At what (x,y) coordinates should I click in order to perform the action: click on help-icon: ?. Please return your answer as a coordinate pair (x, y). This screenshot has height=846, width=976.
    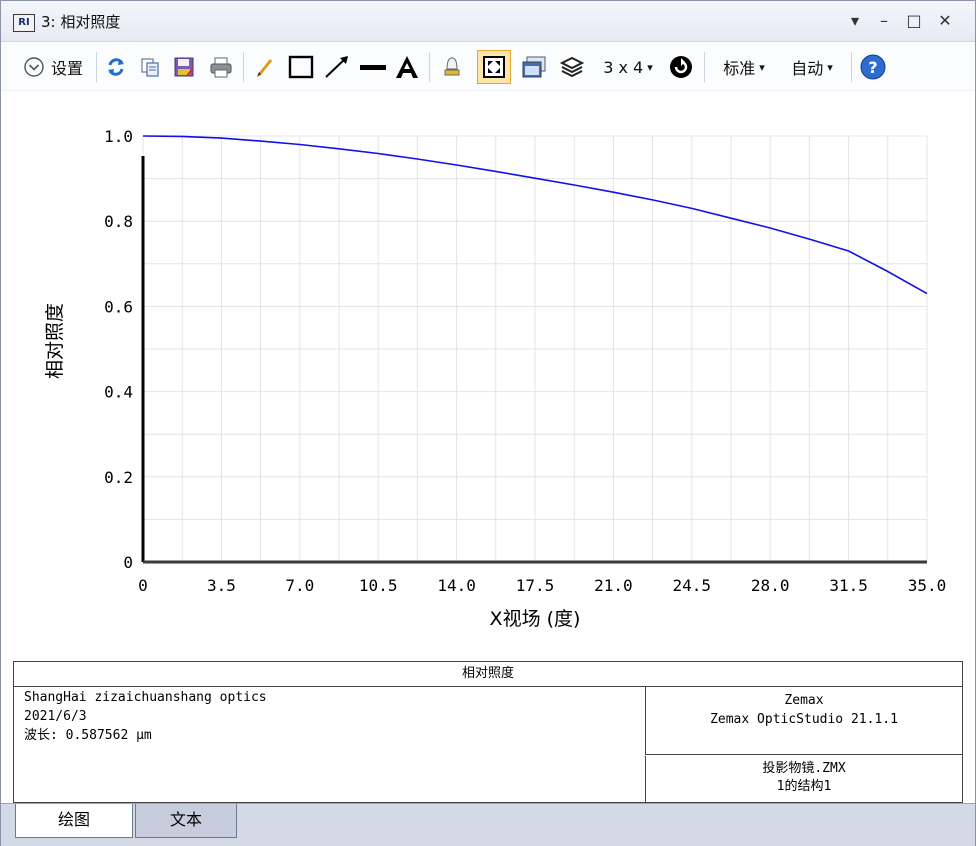
    Looking at the image, I should click on (873, 67).